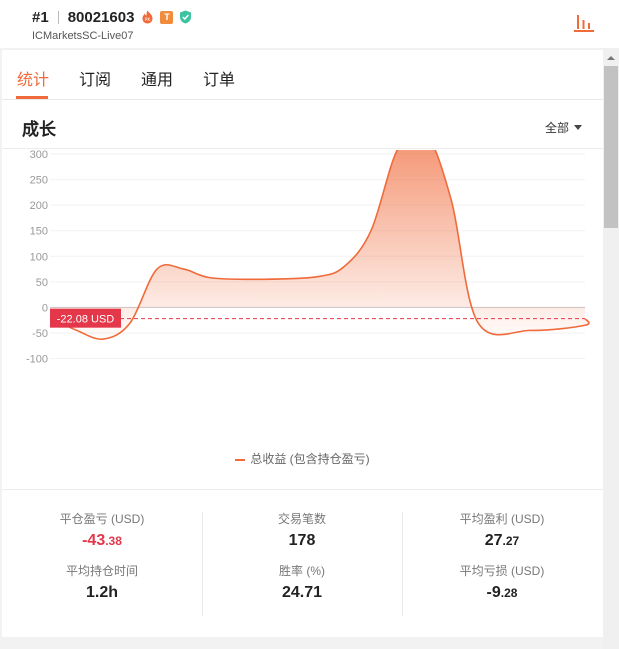  Describe the element at coordinates (101, 571) in the screenshot. I see `stat-label: 平均持仓时间` at that location.